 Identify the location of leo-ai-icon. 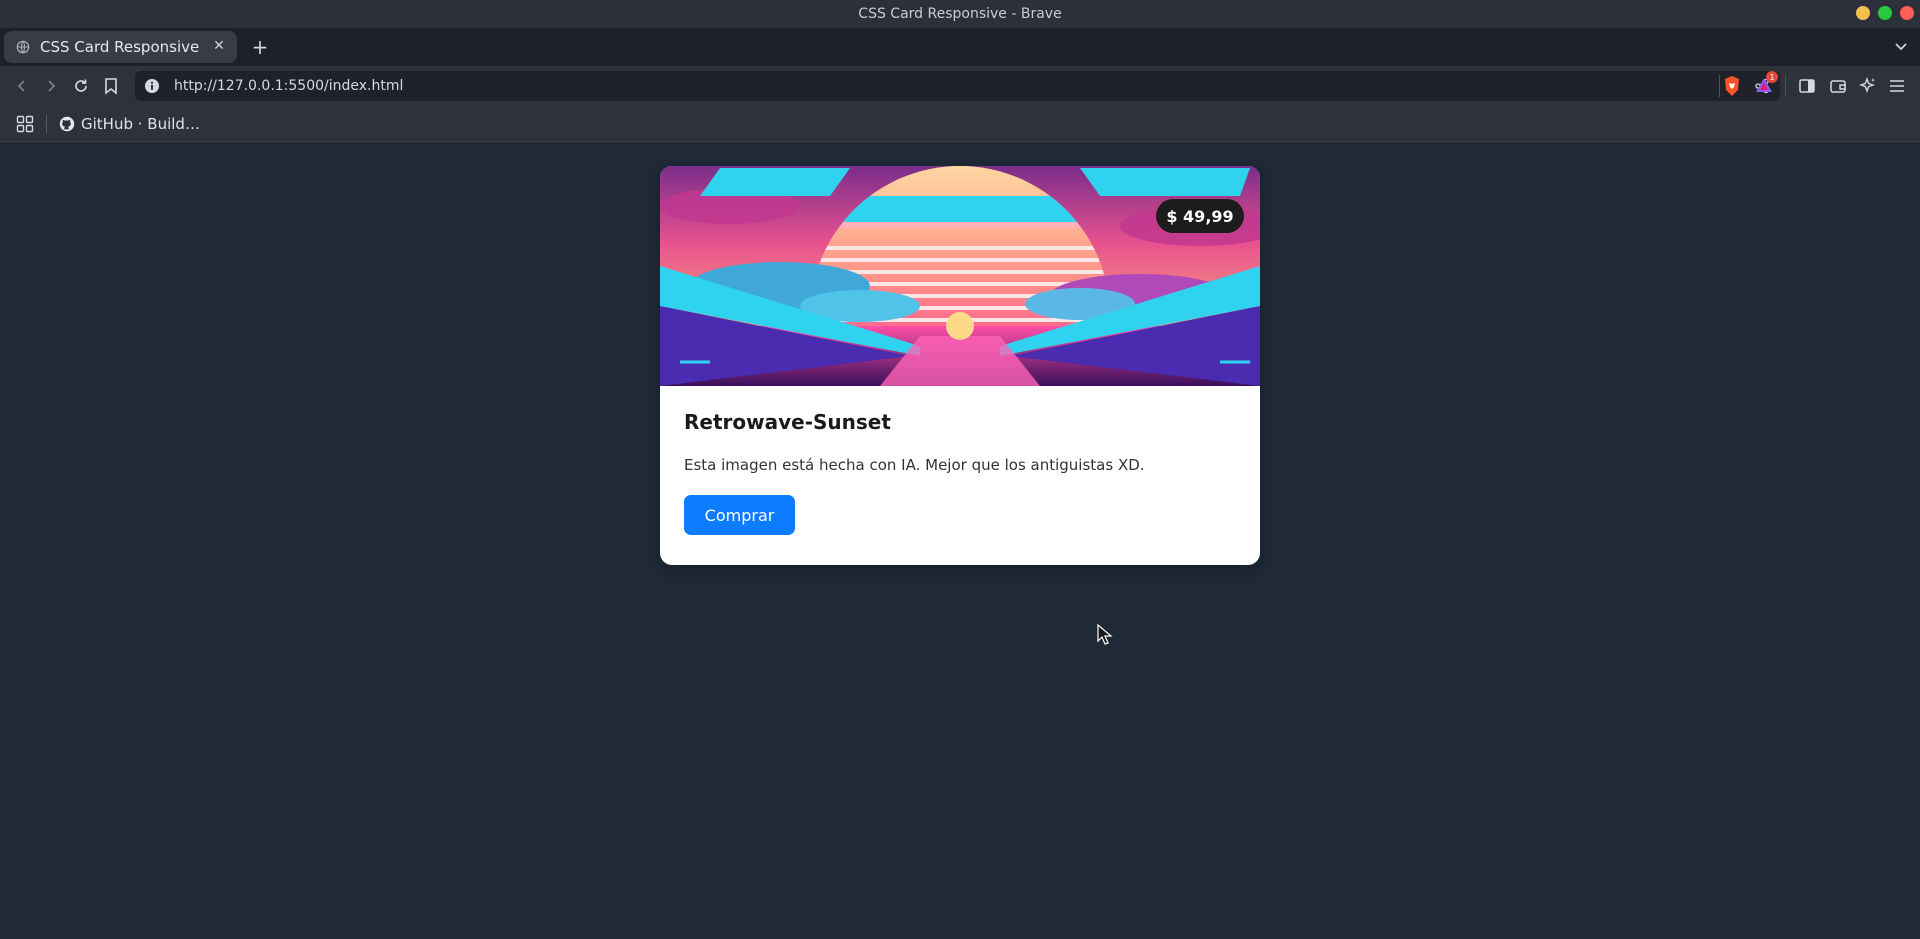
(1868, 86).